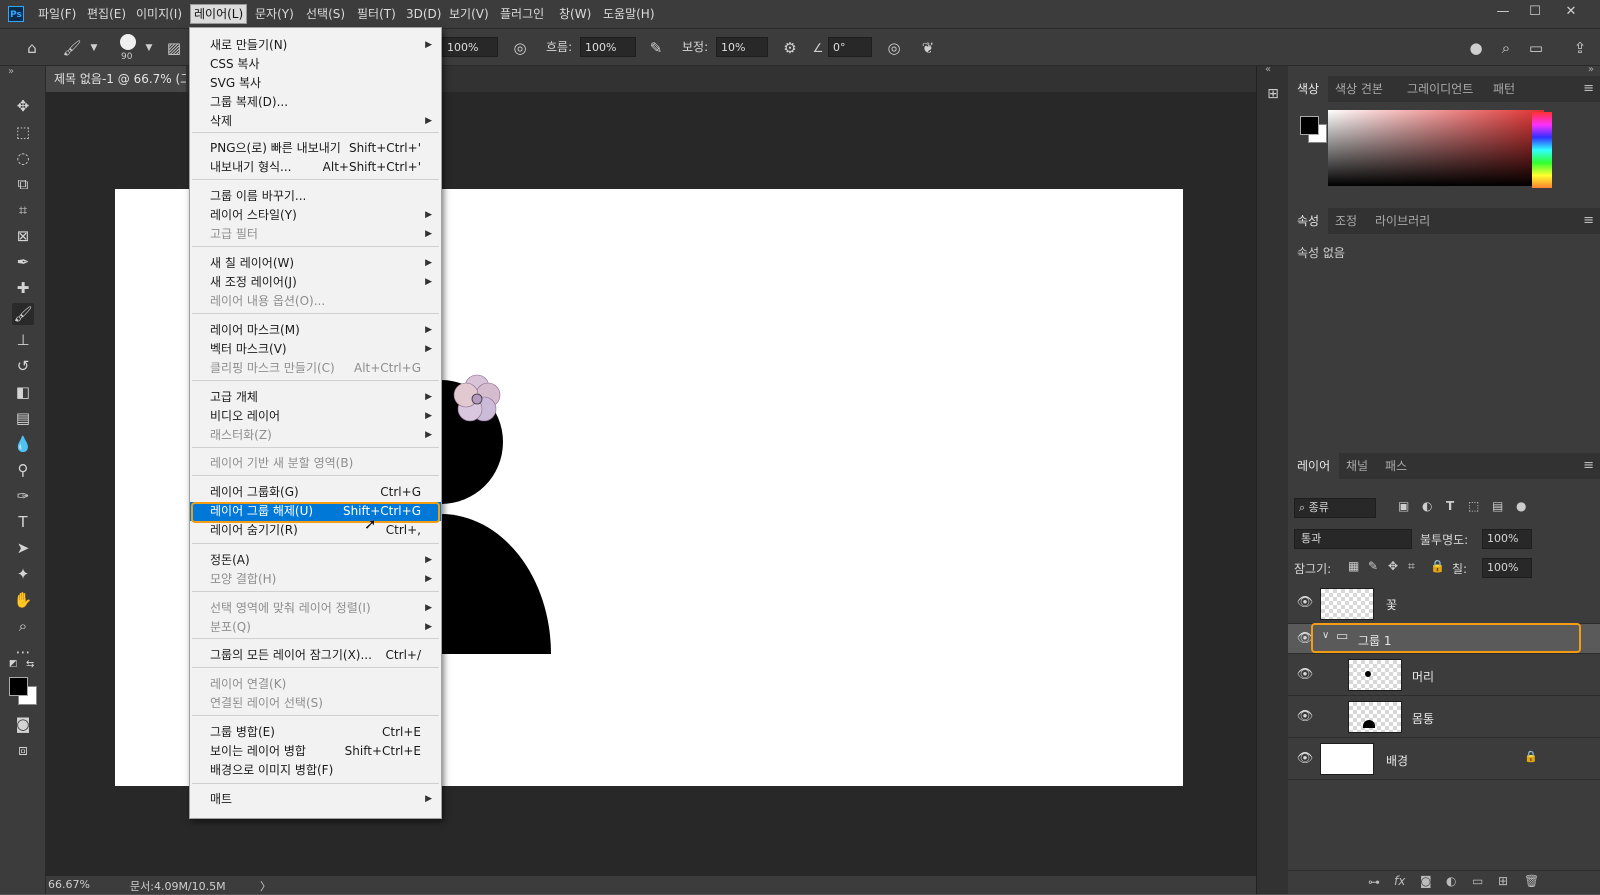 This screenshot has width=1600, height=895. What do you see at coordinates (1273, 96) in the screenshot?
I see `history-panel-icon: ⊞` at bounding box center [1273, 96].